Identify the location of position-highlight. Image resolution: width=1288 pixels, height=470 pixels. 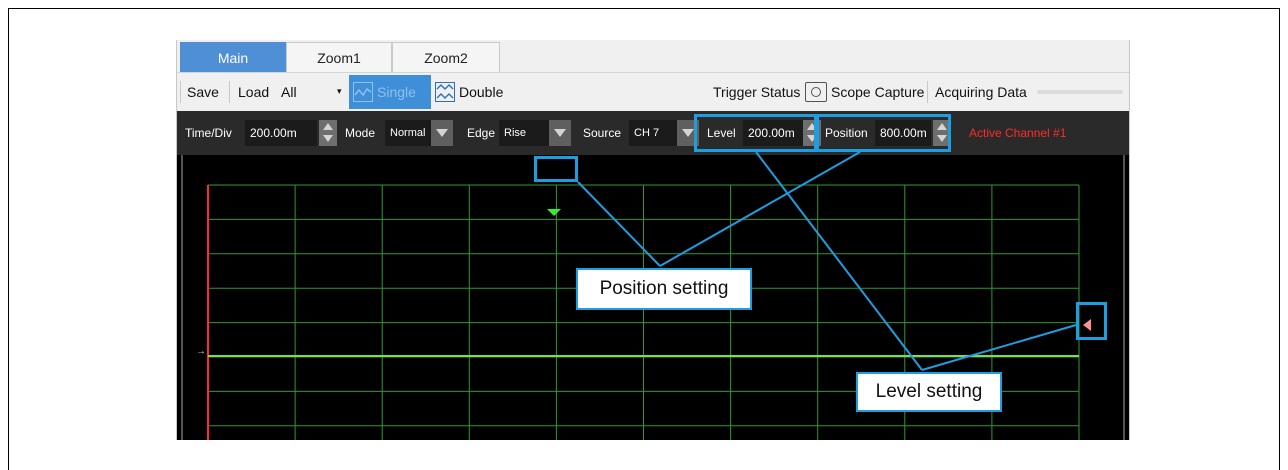
(883, 133).